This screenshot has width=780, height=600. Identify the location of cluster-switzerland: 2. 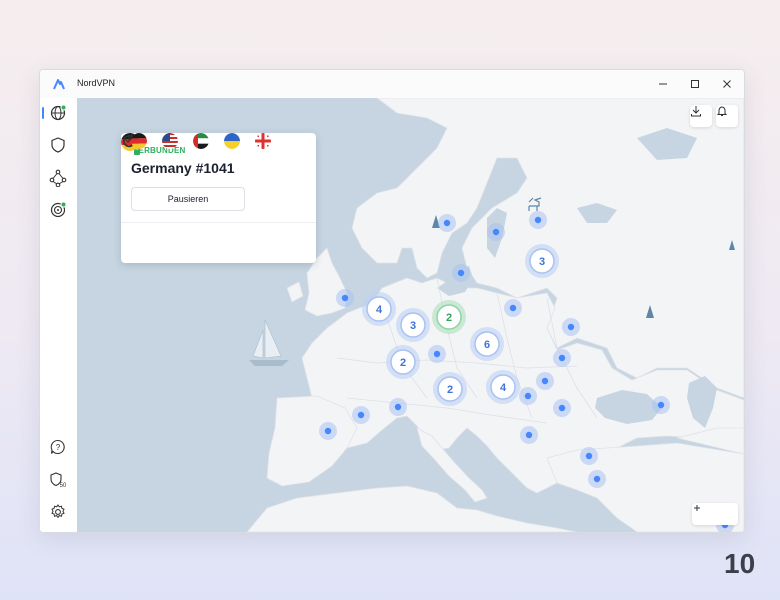
(450, 389).